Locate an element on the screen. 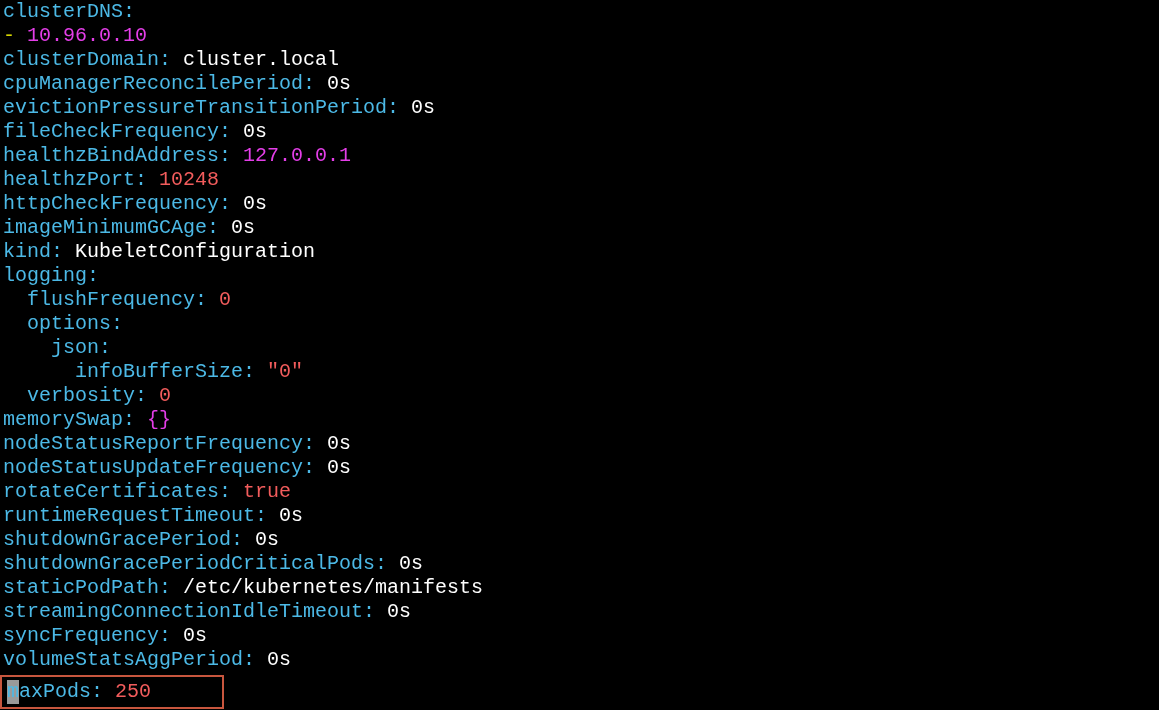 The width and height of the screenshot is (1159, 710). yaml-key: runtimeRequestTimeout: is located at coordinates (135, 515).